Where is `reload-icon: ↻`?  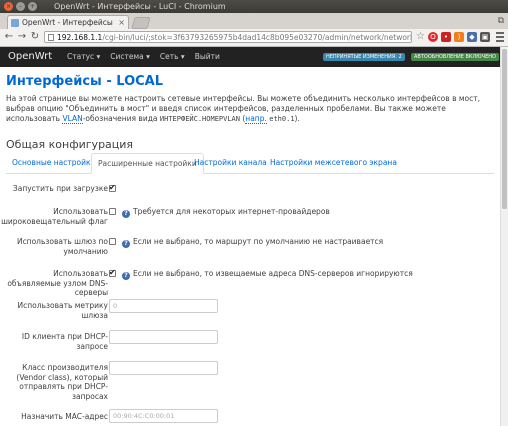
reload-icon: ↻ is located at coordinates (35, 37).